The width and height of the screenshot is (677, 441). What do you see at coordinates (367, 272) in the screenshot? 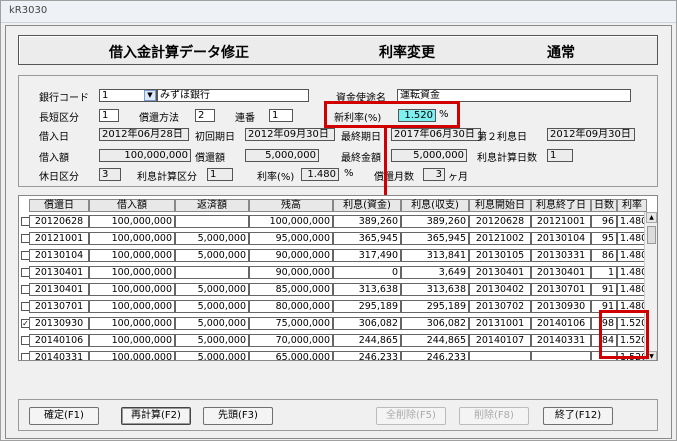
I see `table-cell: 0` at bounding box center [367, 272].